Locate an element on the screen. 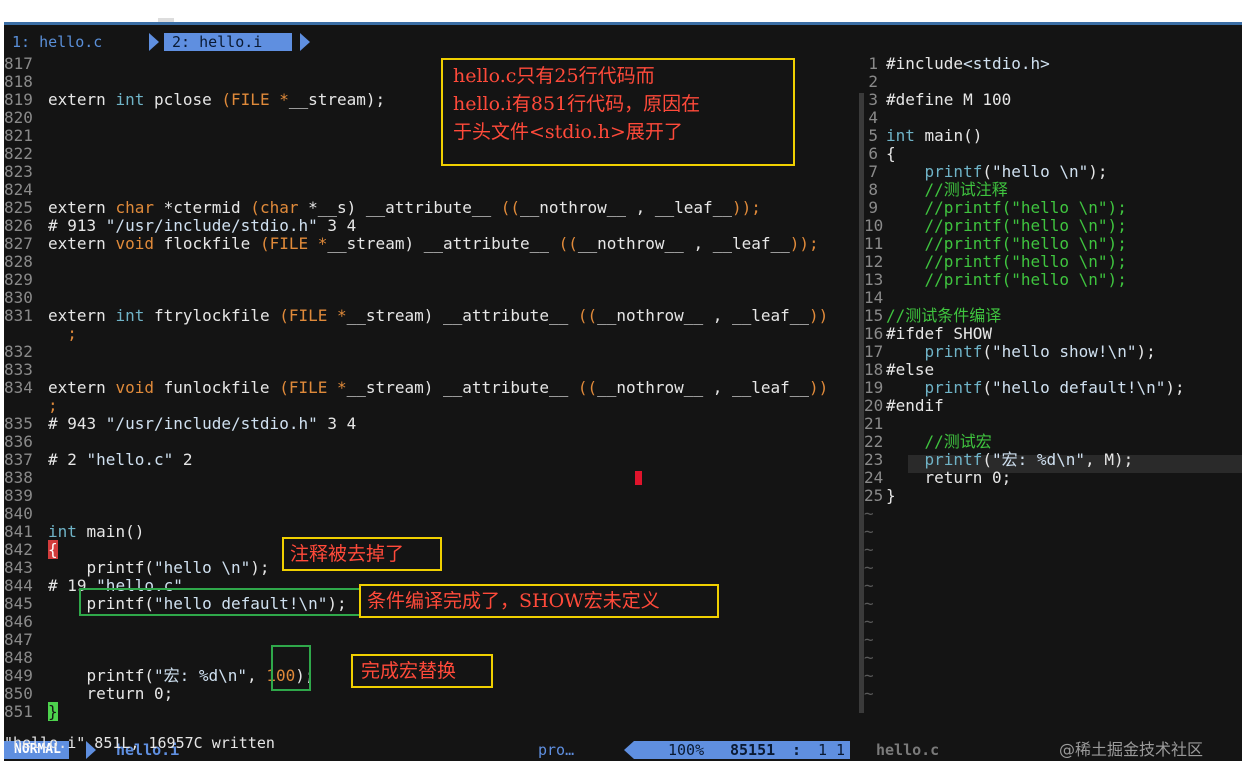  code-line: 829 is located at coordinates (26, 280).